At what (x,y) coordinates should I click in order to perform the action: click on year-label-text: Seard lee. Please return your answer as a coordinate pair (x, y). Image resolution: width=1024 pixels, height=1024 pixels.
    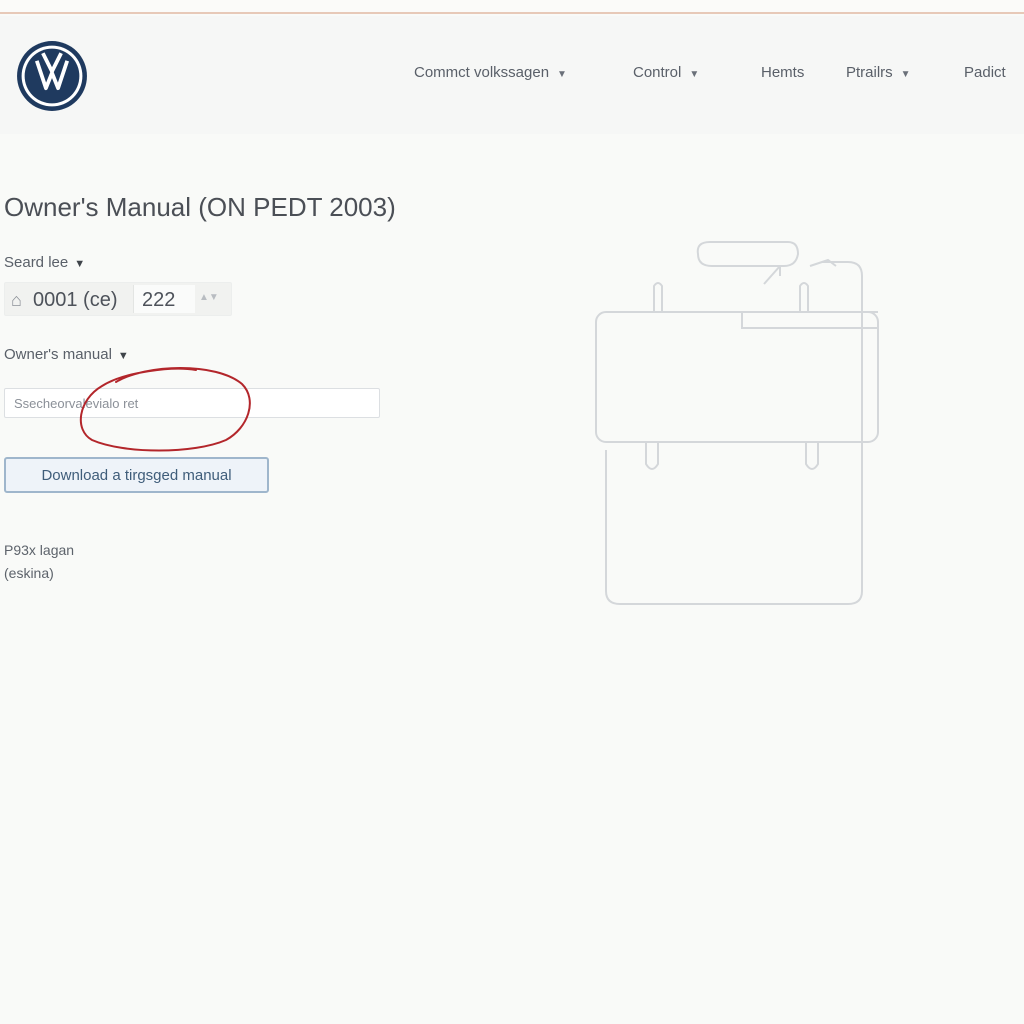
    Looking at the image, I should click on (36, 262).